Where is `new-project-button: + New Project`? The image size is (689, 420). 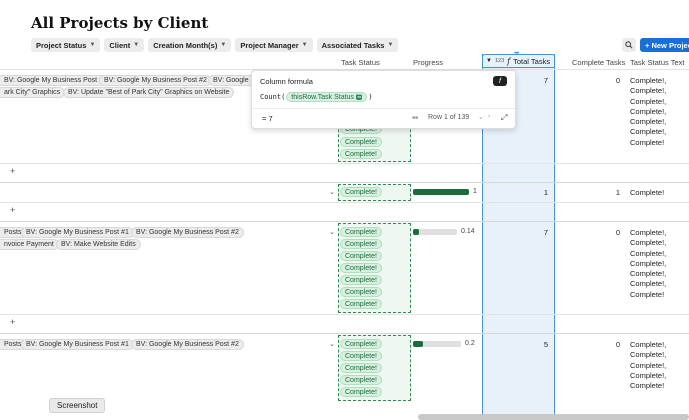 new-project-button: + New Project is located at coordinates (664, 45).